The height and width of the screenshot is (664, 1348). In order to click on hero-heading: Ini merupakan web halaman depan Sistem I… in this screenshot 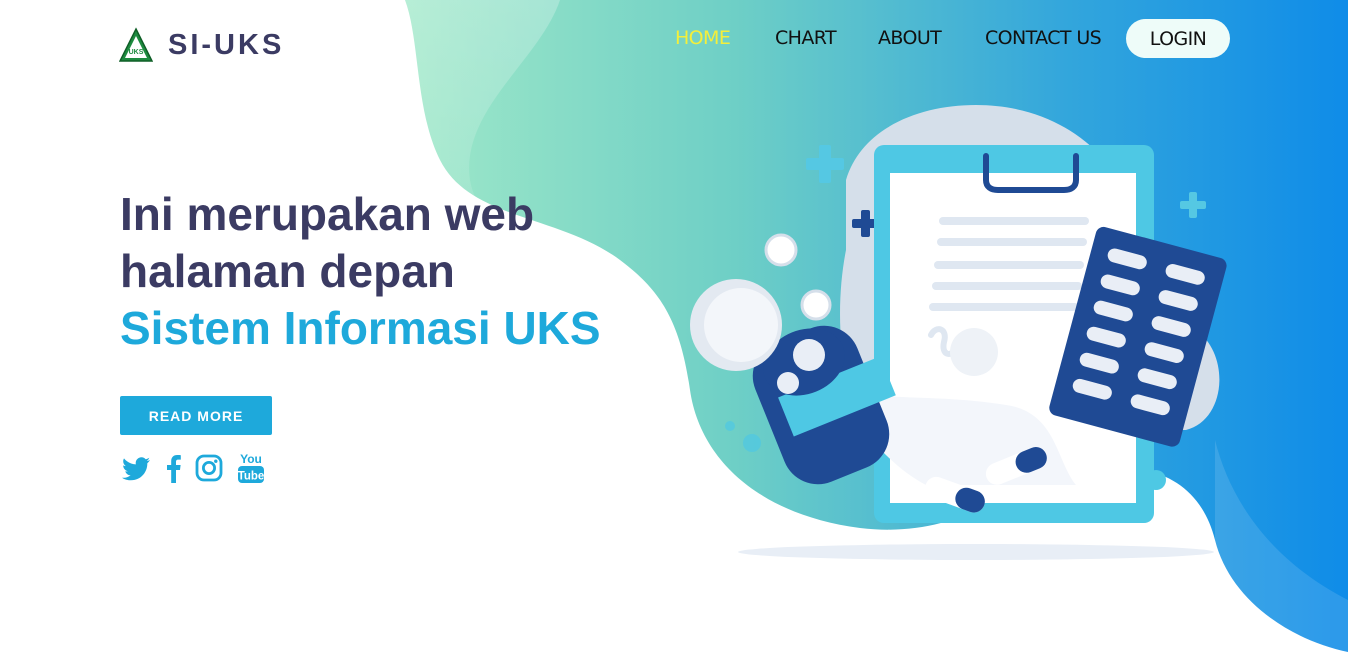, I will do `click(360, 271)`.